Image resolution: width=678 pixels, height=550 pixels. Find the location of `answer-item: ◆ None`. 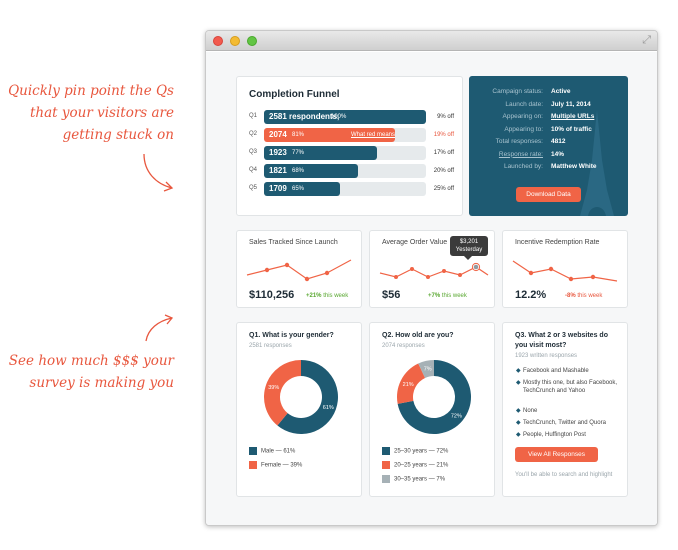

answer-item: ◆ None is located at coordinates (527, 411).